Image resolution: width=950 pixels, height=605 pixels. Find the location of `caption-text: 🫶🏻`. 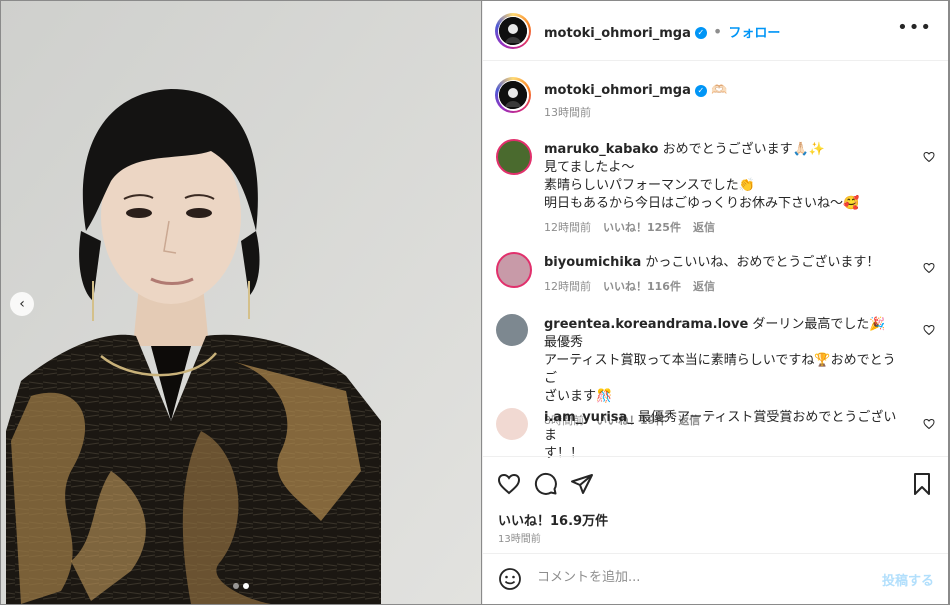

caption-text: 🫶🏻 is located at coordinates (719, 90).